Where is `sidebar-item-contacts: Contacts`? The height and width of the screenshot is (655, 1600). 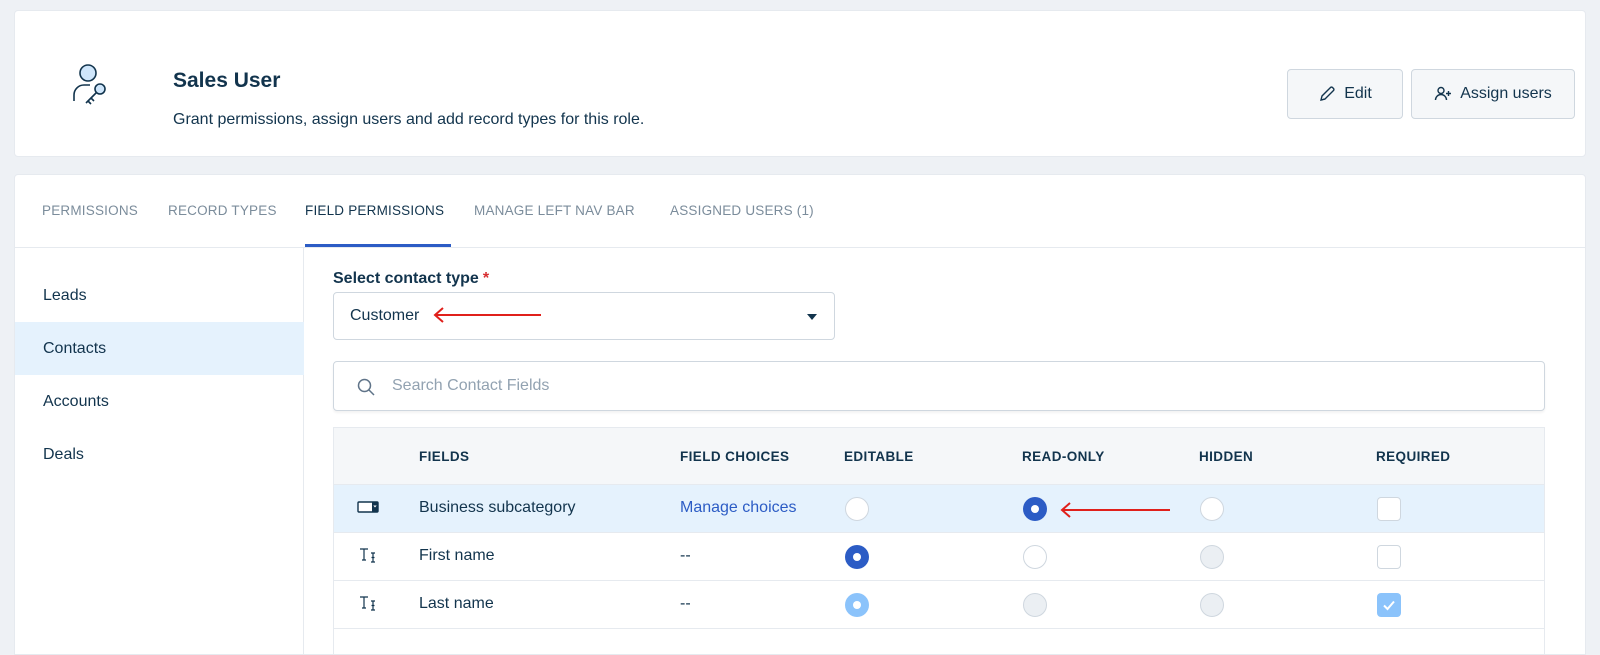 sidebar-item-contacts: Contacts is located at coordinates (159, 348).